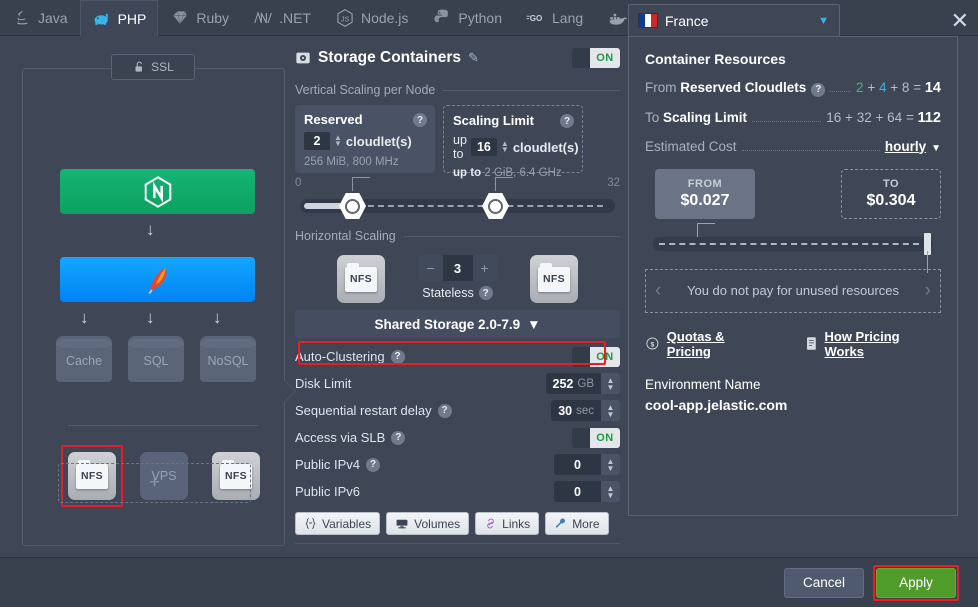 The image size is (978, 607). What do you see at coordinates (516, 147) in the screenshot?
I see `scaling-limit-input-row: up to 16 ▲ ▼ cloudlet(s)` at bounding box center [516, 147].